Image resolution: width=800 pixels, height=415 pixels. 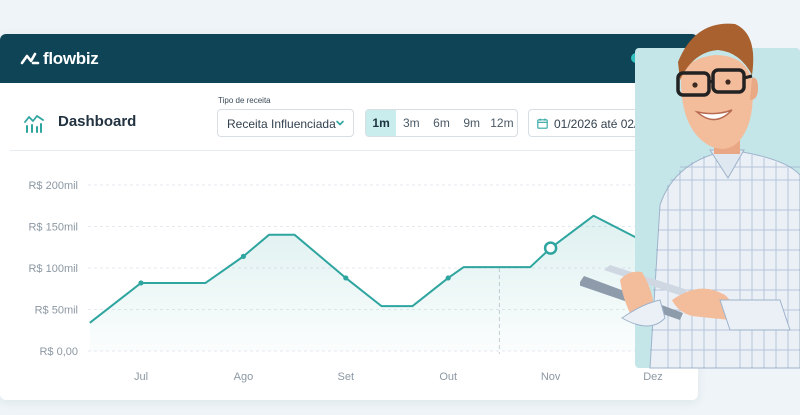 I want to click on x-axis-tick-label: Ago, so click(x=244, y=377).